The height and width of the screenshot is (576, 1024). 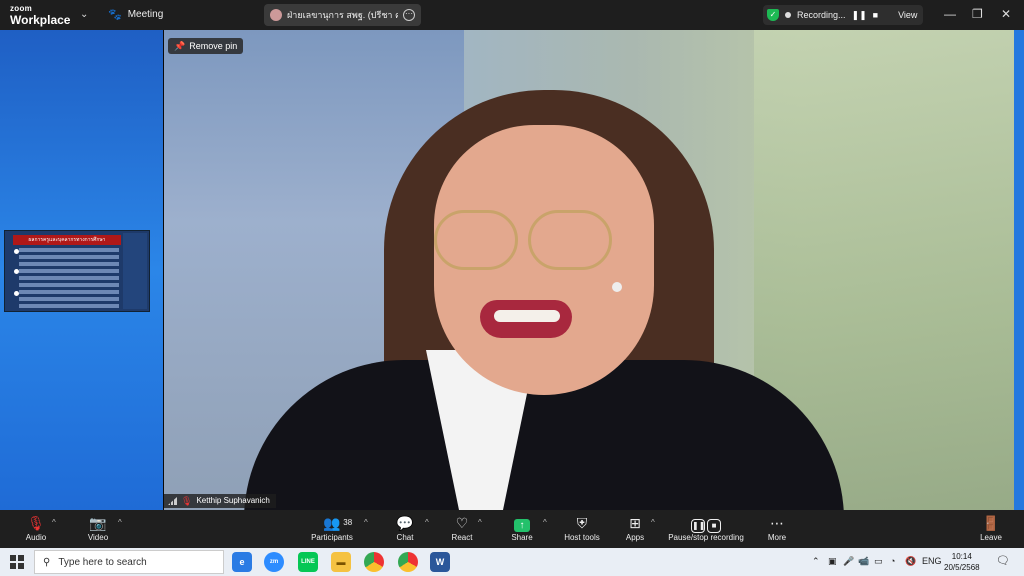 I want to click on react-options-chevron-icon: ^, so click(x=480, y=522).